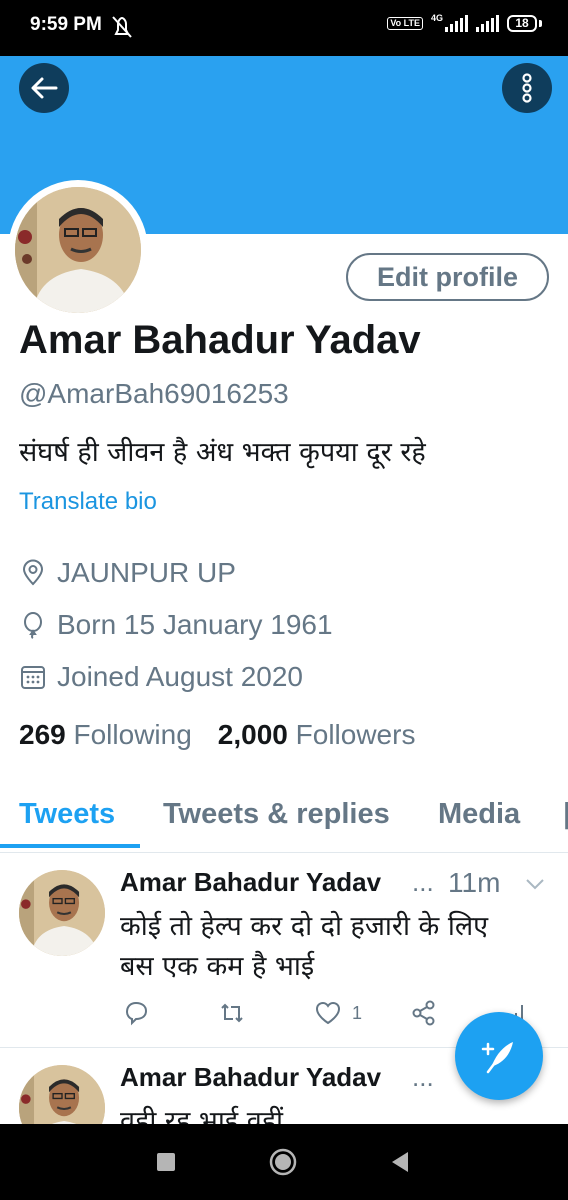 This screenshot has height=1200, width=568. Describe the element at coordinates (33, 625) in the screenshot. I see `balloon-icon` at that location.